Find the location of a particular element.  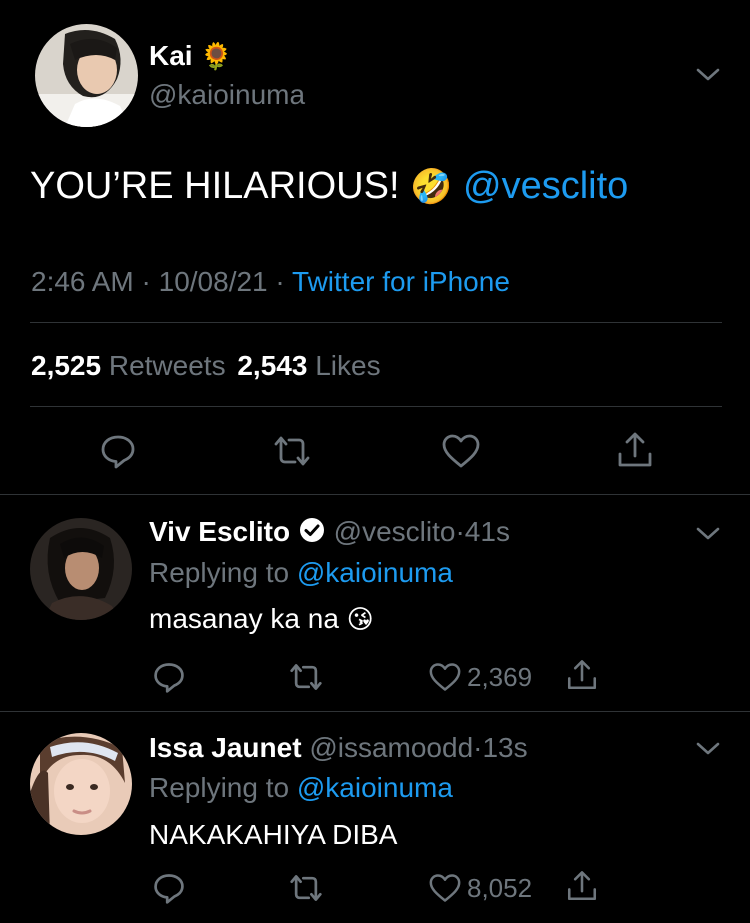

mention-link: @vesclito is located at coordinates (545, 186).